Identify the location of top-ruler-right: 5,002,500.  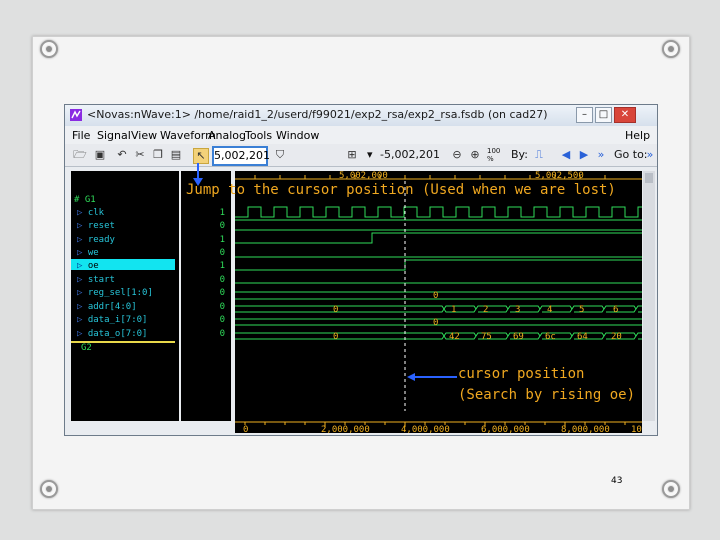
(559, 176).